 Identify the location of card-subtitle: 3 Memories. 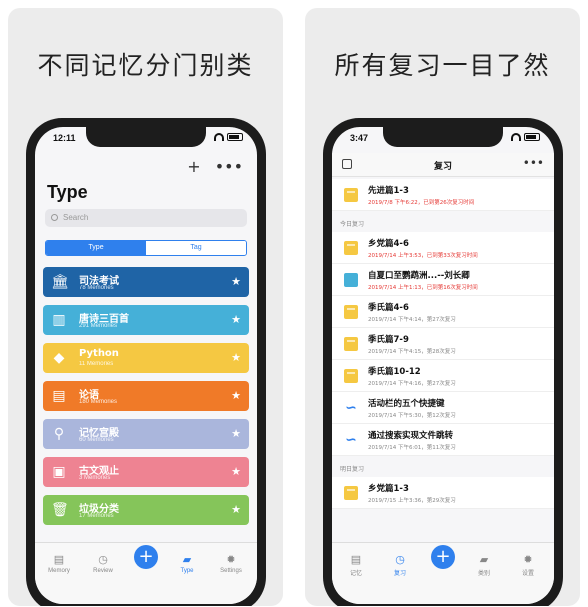
(95, 478).